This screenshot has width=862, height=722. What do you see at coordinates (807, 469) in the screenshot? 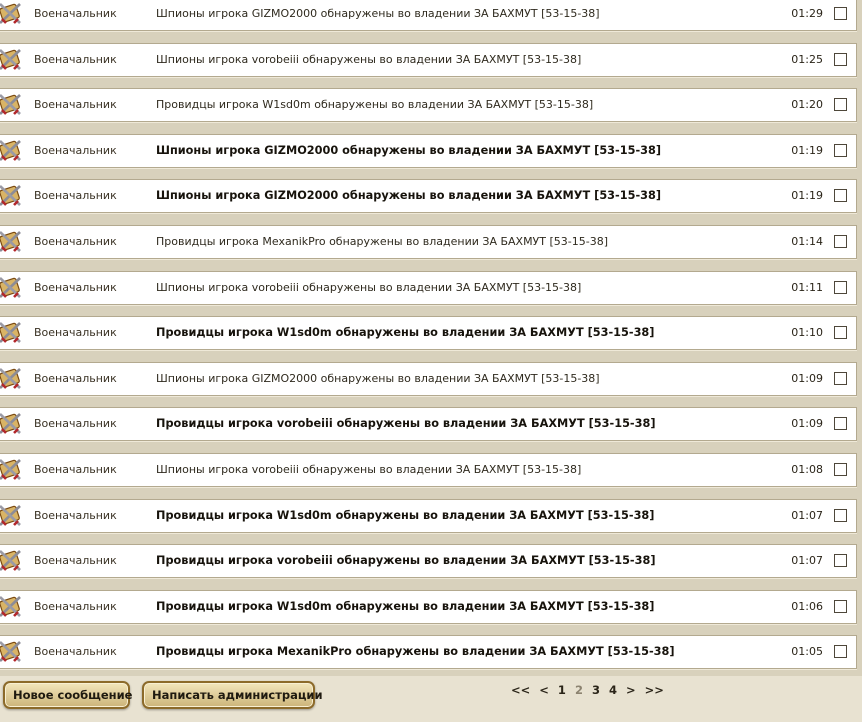
I see `message-time: 01:08` at bounding box center [807, 469].